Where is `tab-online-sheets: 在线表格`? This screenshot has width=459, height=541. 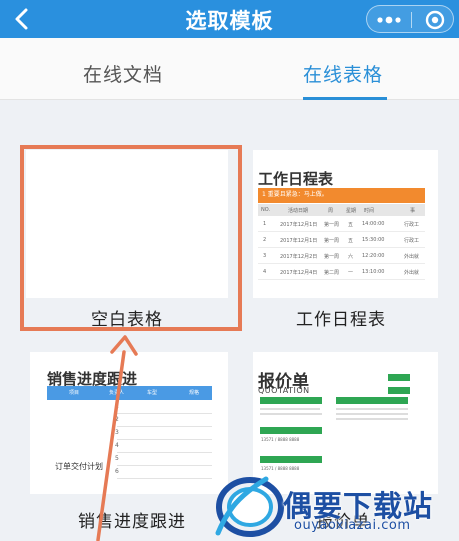 tab-online-sheets: 在线表格 is located at coordinates (343, 73).